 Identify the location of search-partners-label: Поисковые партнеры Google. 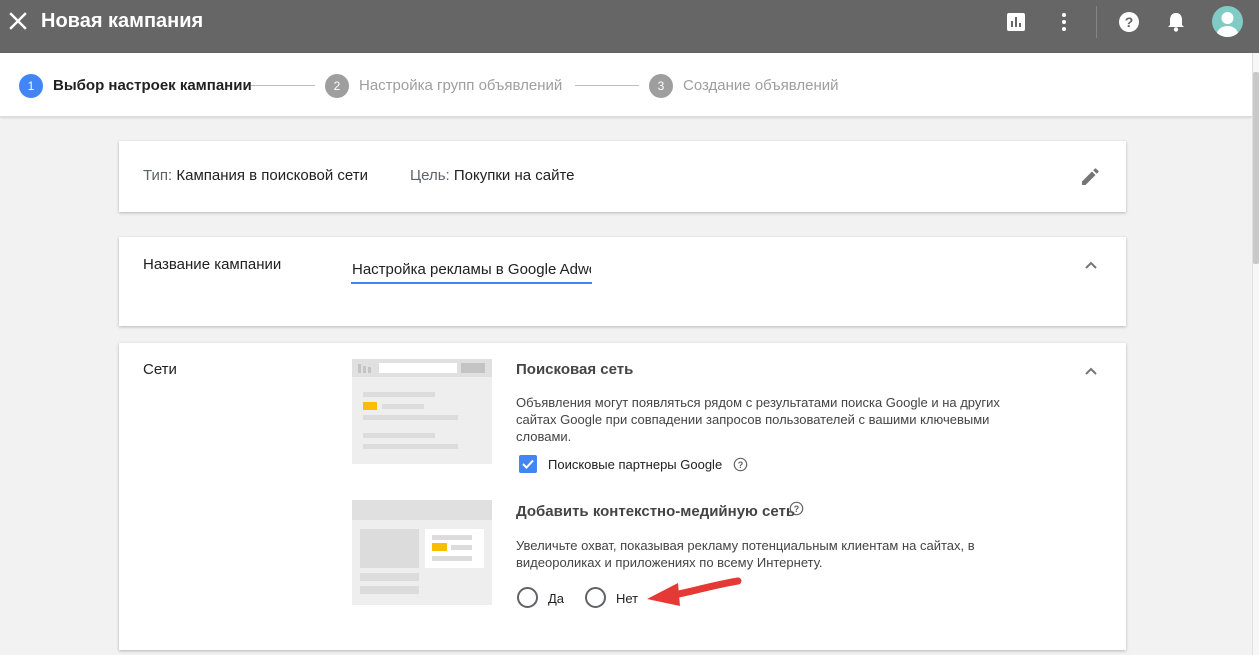
(635, 464).